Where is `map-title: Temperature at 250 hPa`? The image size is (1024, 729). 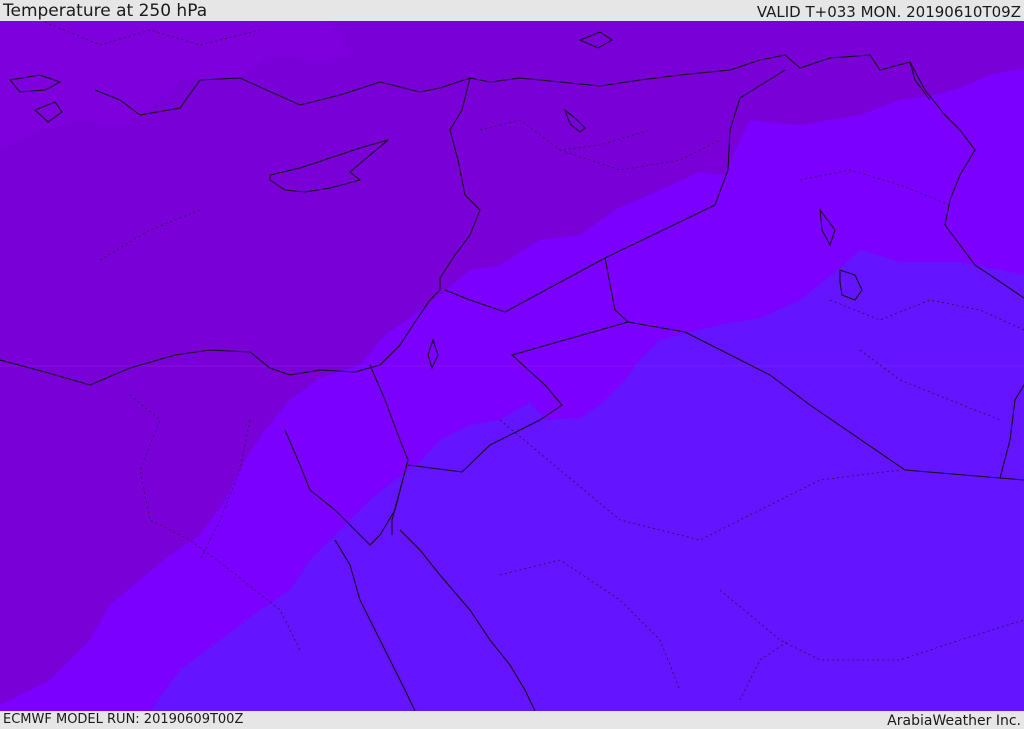
map-title: Temperature at 250 hPa is located at coordinates (105, 11).